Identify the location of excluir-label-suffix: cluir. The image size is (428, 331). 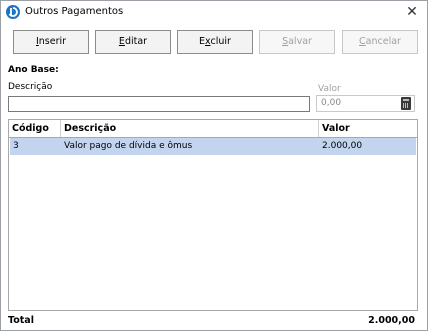
(220, 41).